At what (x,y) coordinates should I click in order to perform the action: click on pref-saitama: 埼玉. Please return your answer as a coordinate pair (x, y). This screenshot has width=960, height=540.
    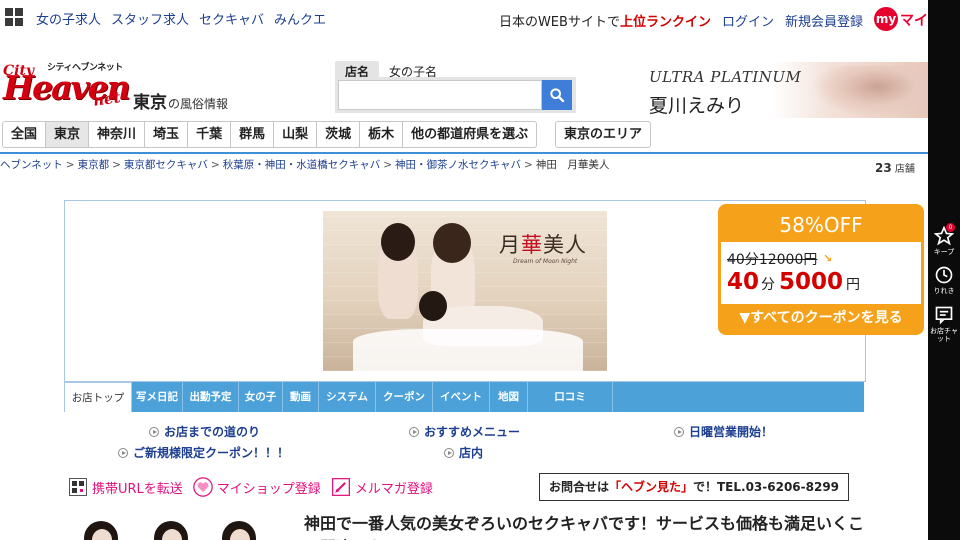
    Looking at the image, I should click on (167, 134).